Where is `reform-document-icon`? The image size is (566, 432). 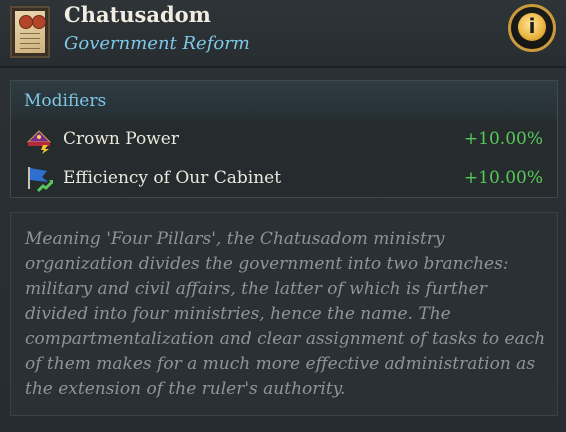 reform-document-icon is located at coordinates (30, 32).